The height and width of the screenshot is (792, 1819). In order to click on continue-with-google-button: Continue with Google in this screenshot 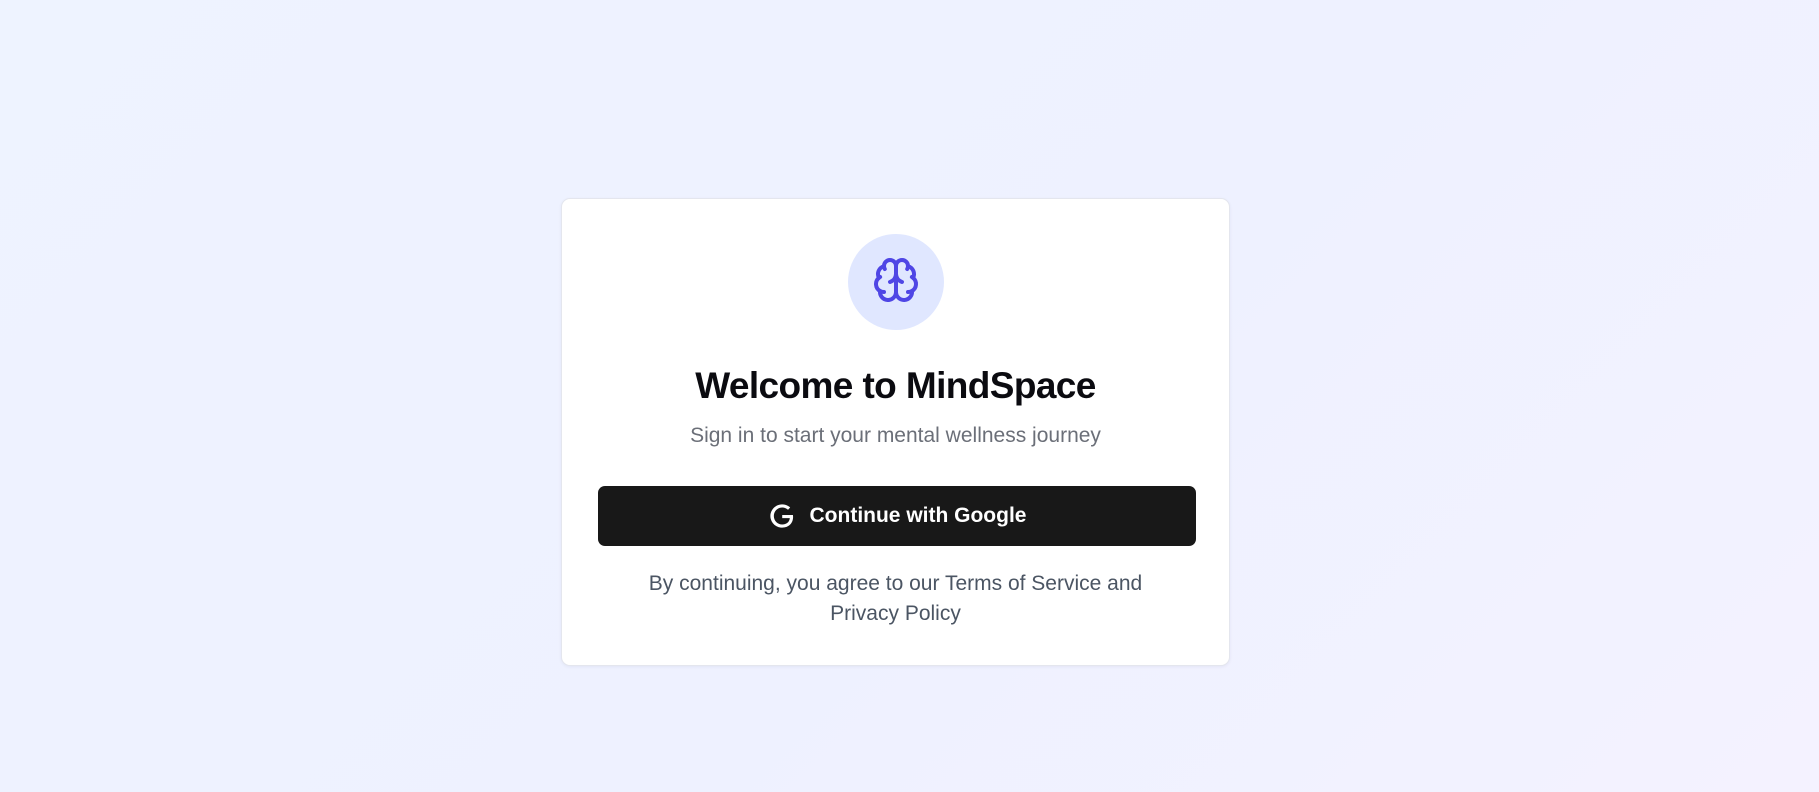, I will do `click(897, 516)`.